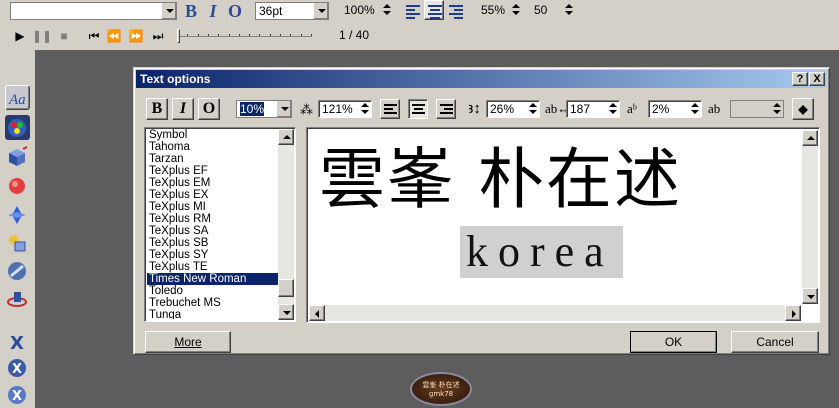 Image resolution: width=839 pixels, height=408 pixels. Describe the element at coordinates (213, 195) in the screenshot. I see `font-list-item: TeXplus EX` at that location.